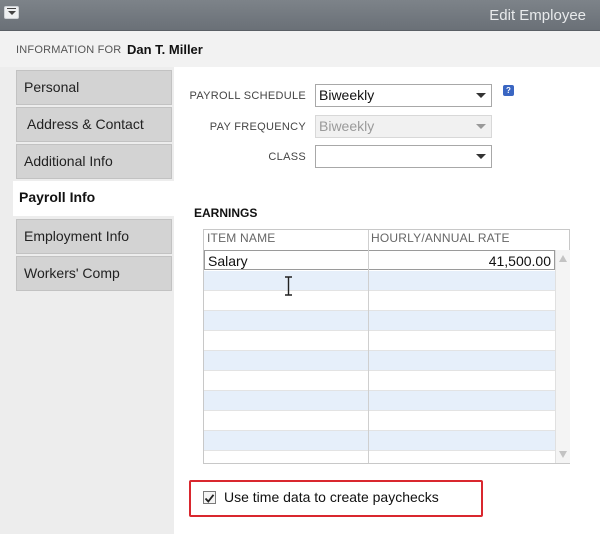  I want to click on payroll-schedule-value: Biweekly, so click(347, 95).